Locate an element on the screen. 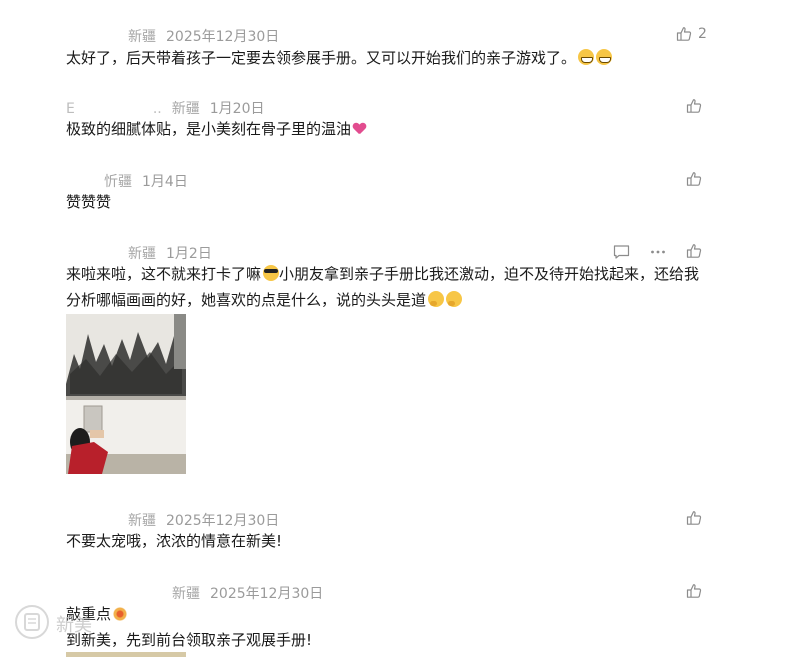 The height and width of the screenshot is (657, 800). comment-meta: 新疆 1月2日 is located at coordinates (170, 253).